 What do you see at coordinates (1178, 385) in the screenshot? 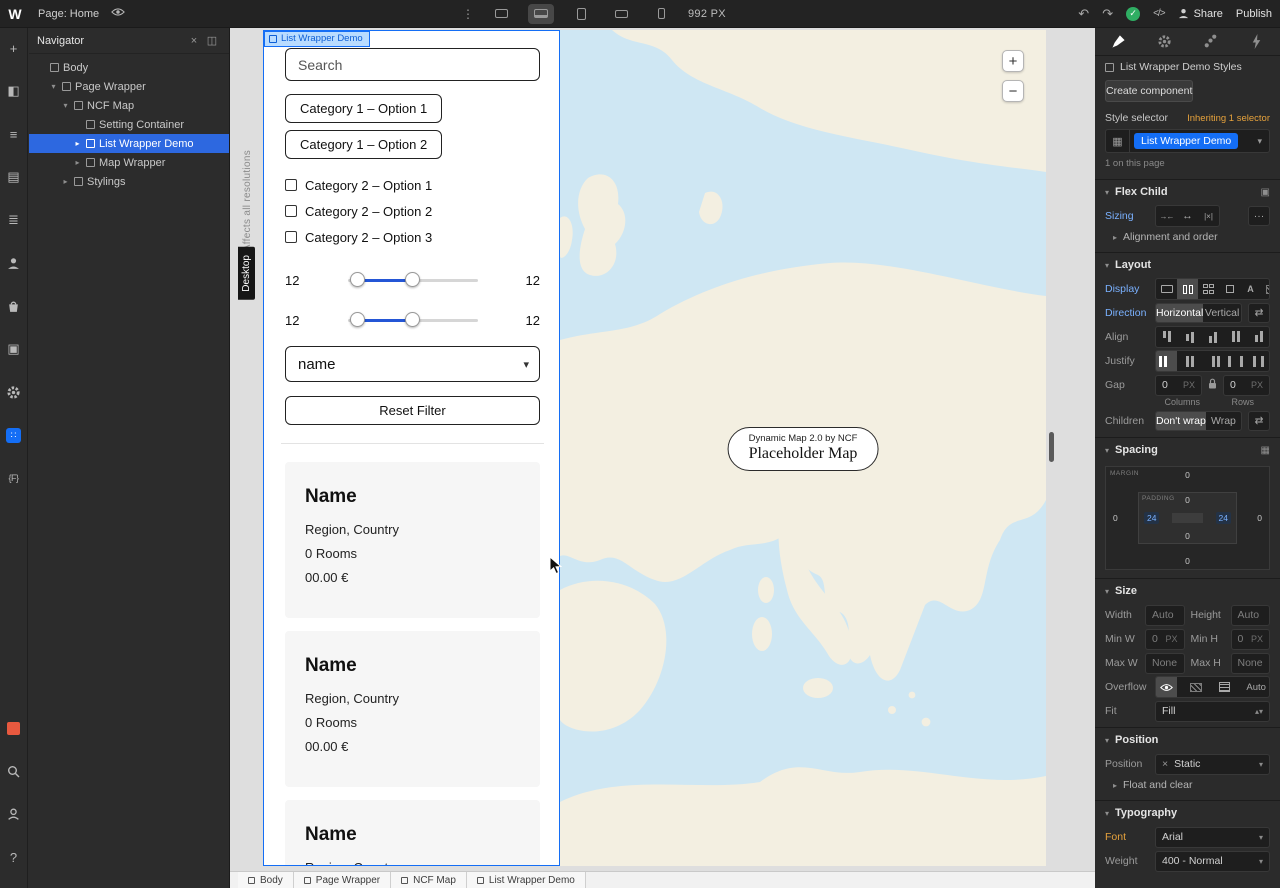
I see `gap-columns-input: 0 PX` at bounding box center [1178, 385].